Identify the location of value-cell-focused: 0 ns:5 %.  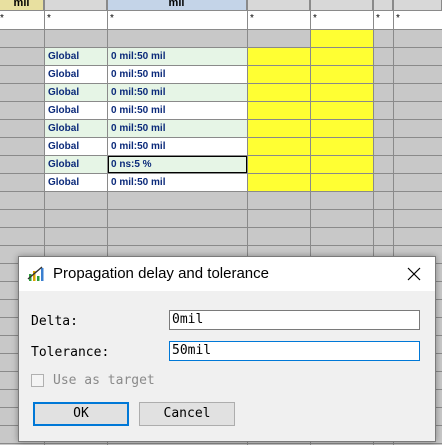
(177, 164).